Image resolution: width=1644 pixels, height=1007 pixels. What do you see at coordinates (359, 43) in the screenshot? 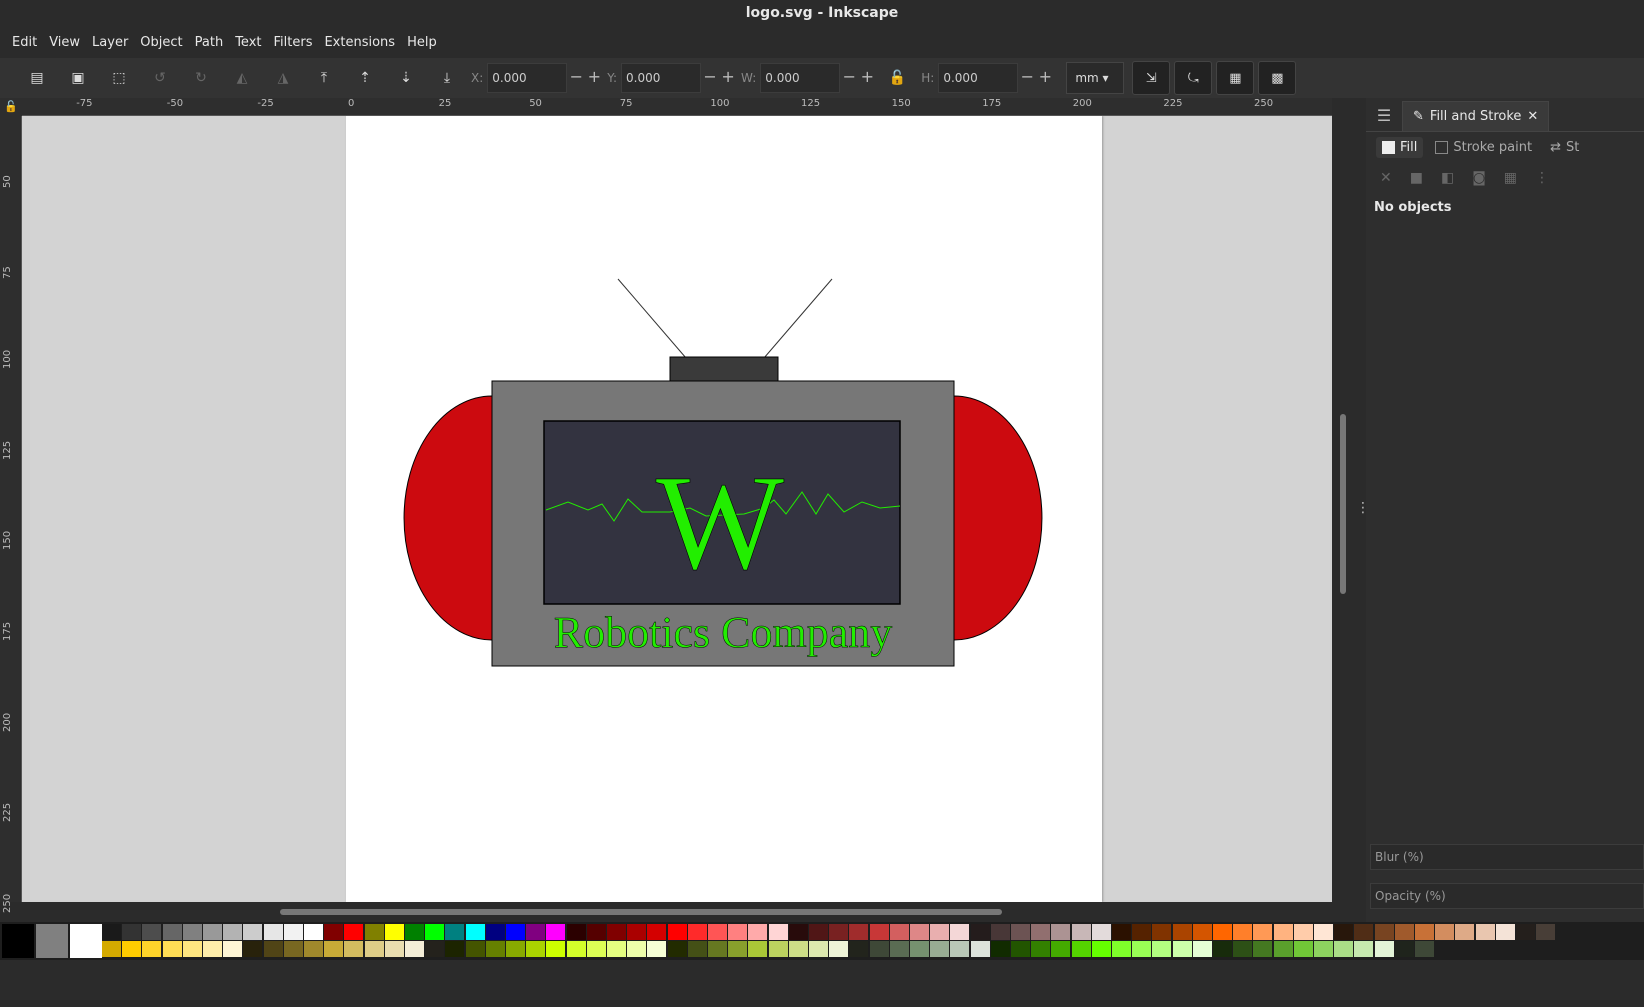
I see `menu-extensions: Extensions` at bounding box center [359, 43].